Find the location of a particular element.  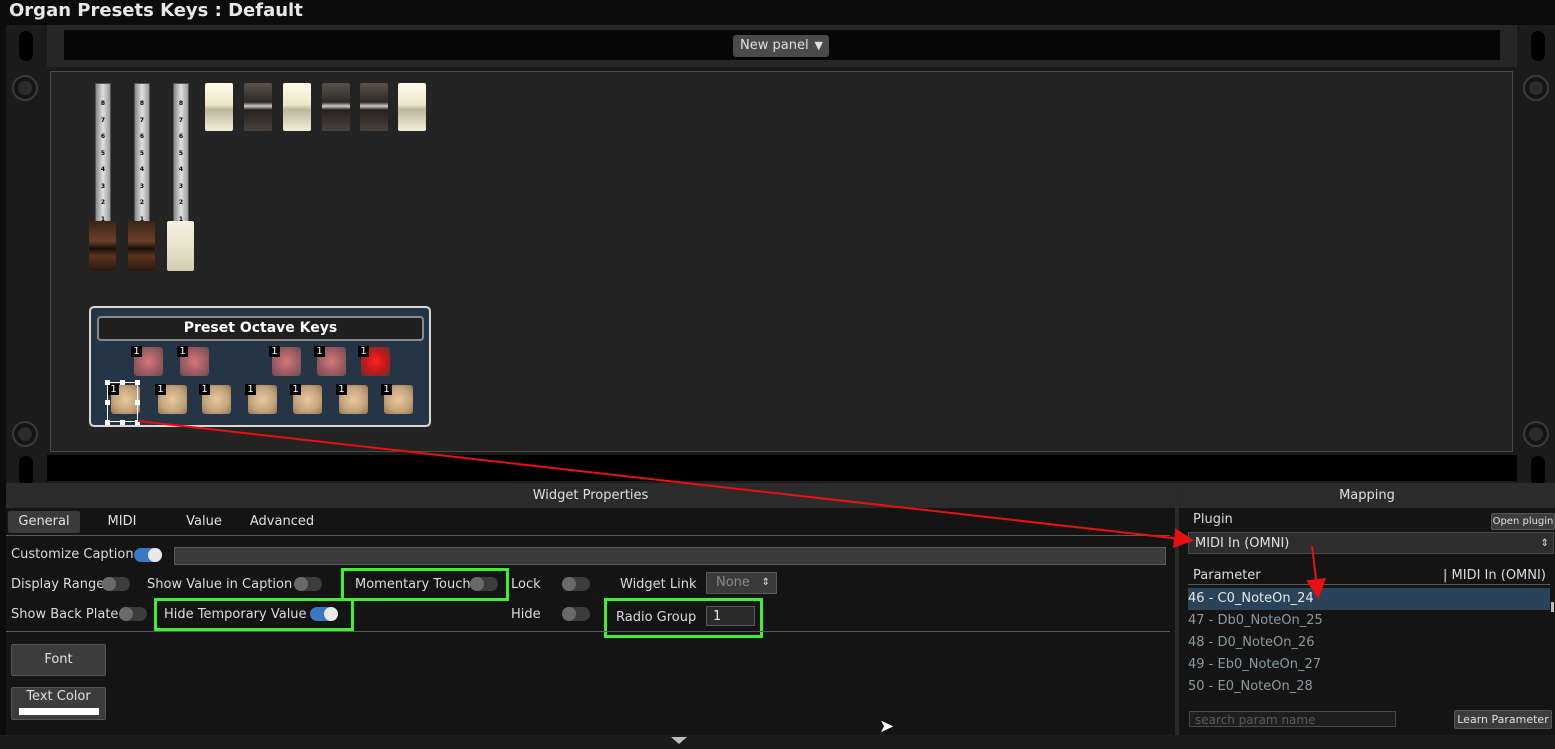

learn-parameter-button: Learn Parameter is located at coordinates (1503, 719).